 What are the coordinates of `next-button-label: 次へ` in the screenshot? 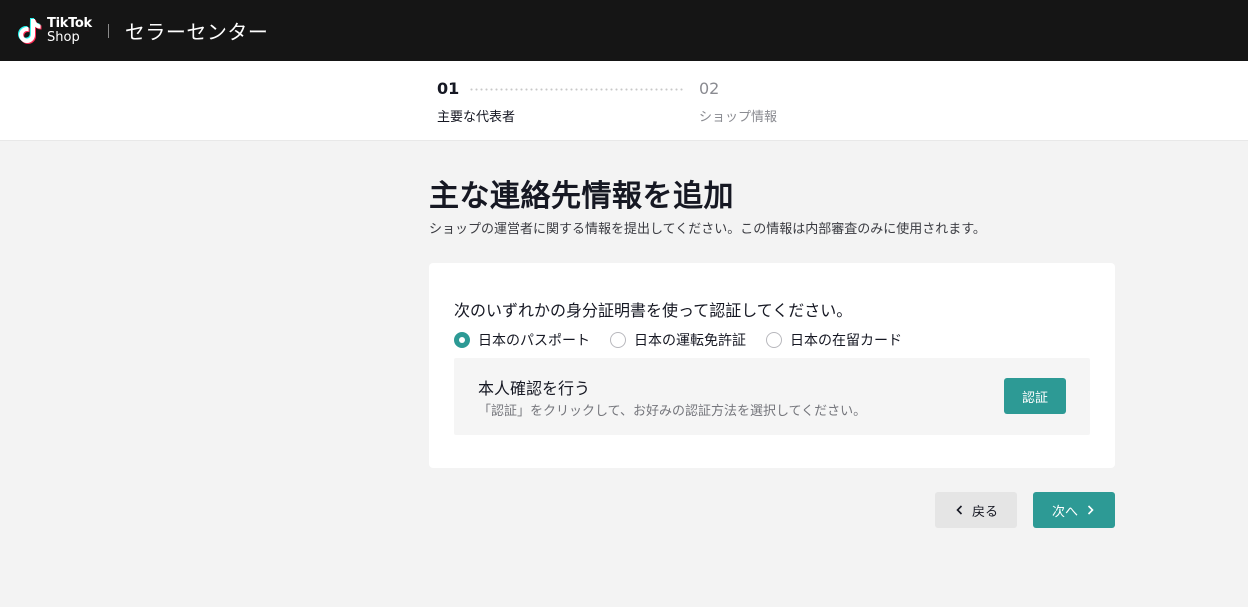 It's located at (1064, 512).